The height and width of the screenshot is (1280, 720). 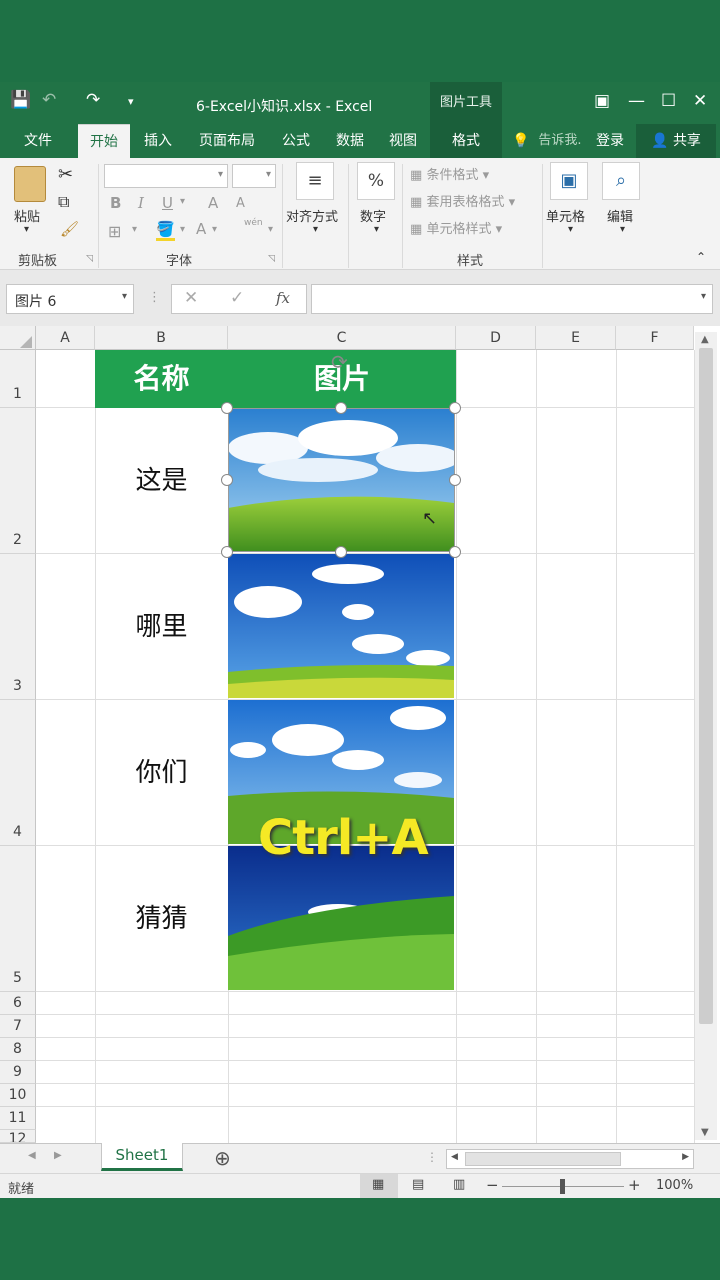 I want to click on normal-view-button: ▦, so click(x=379, y=1186).